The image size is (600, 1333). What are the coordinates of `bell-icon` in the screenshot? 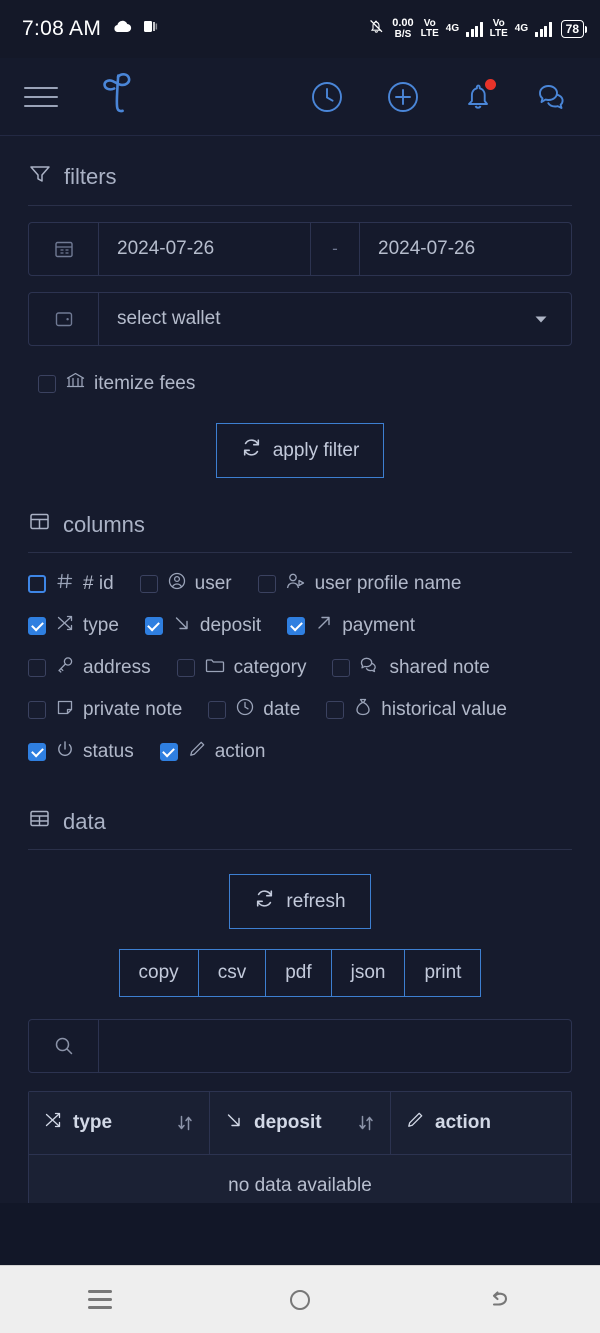 It's located at (479, 96).